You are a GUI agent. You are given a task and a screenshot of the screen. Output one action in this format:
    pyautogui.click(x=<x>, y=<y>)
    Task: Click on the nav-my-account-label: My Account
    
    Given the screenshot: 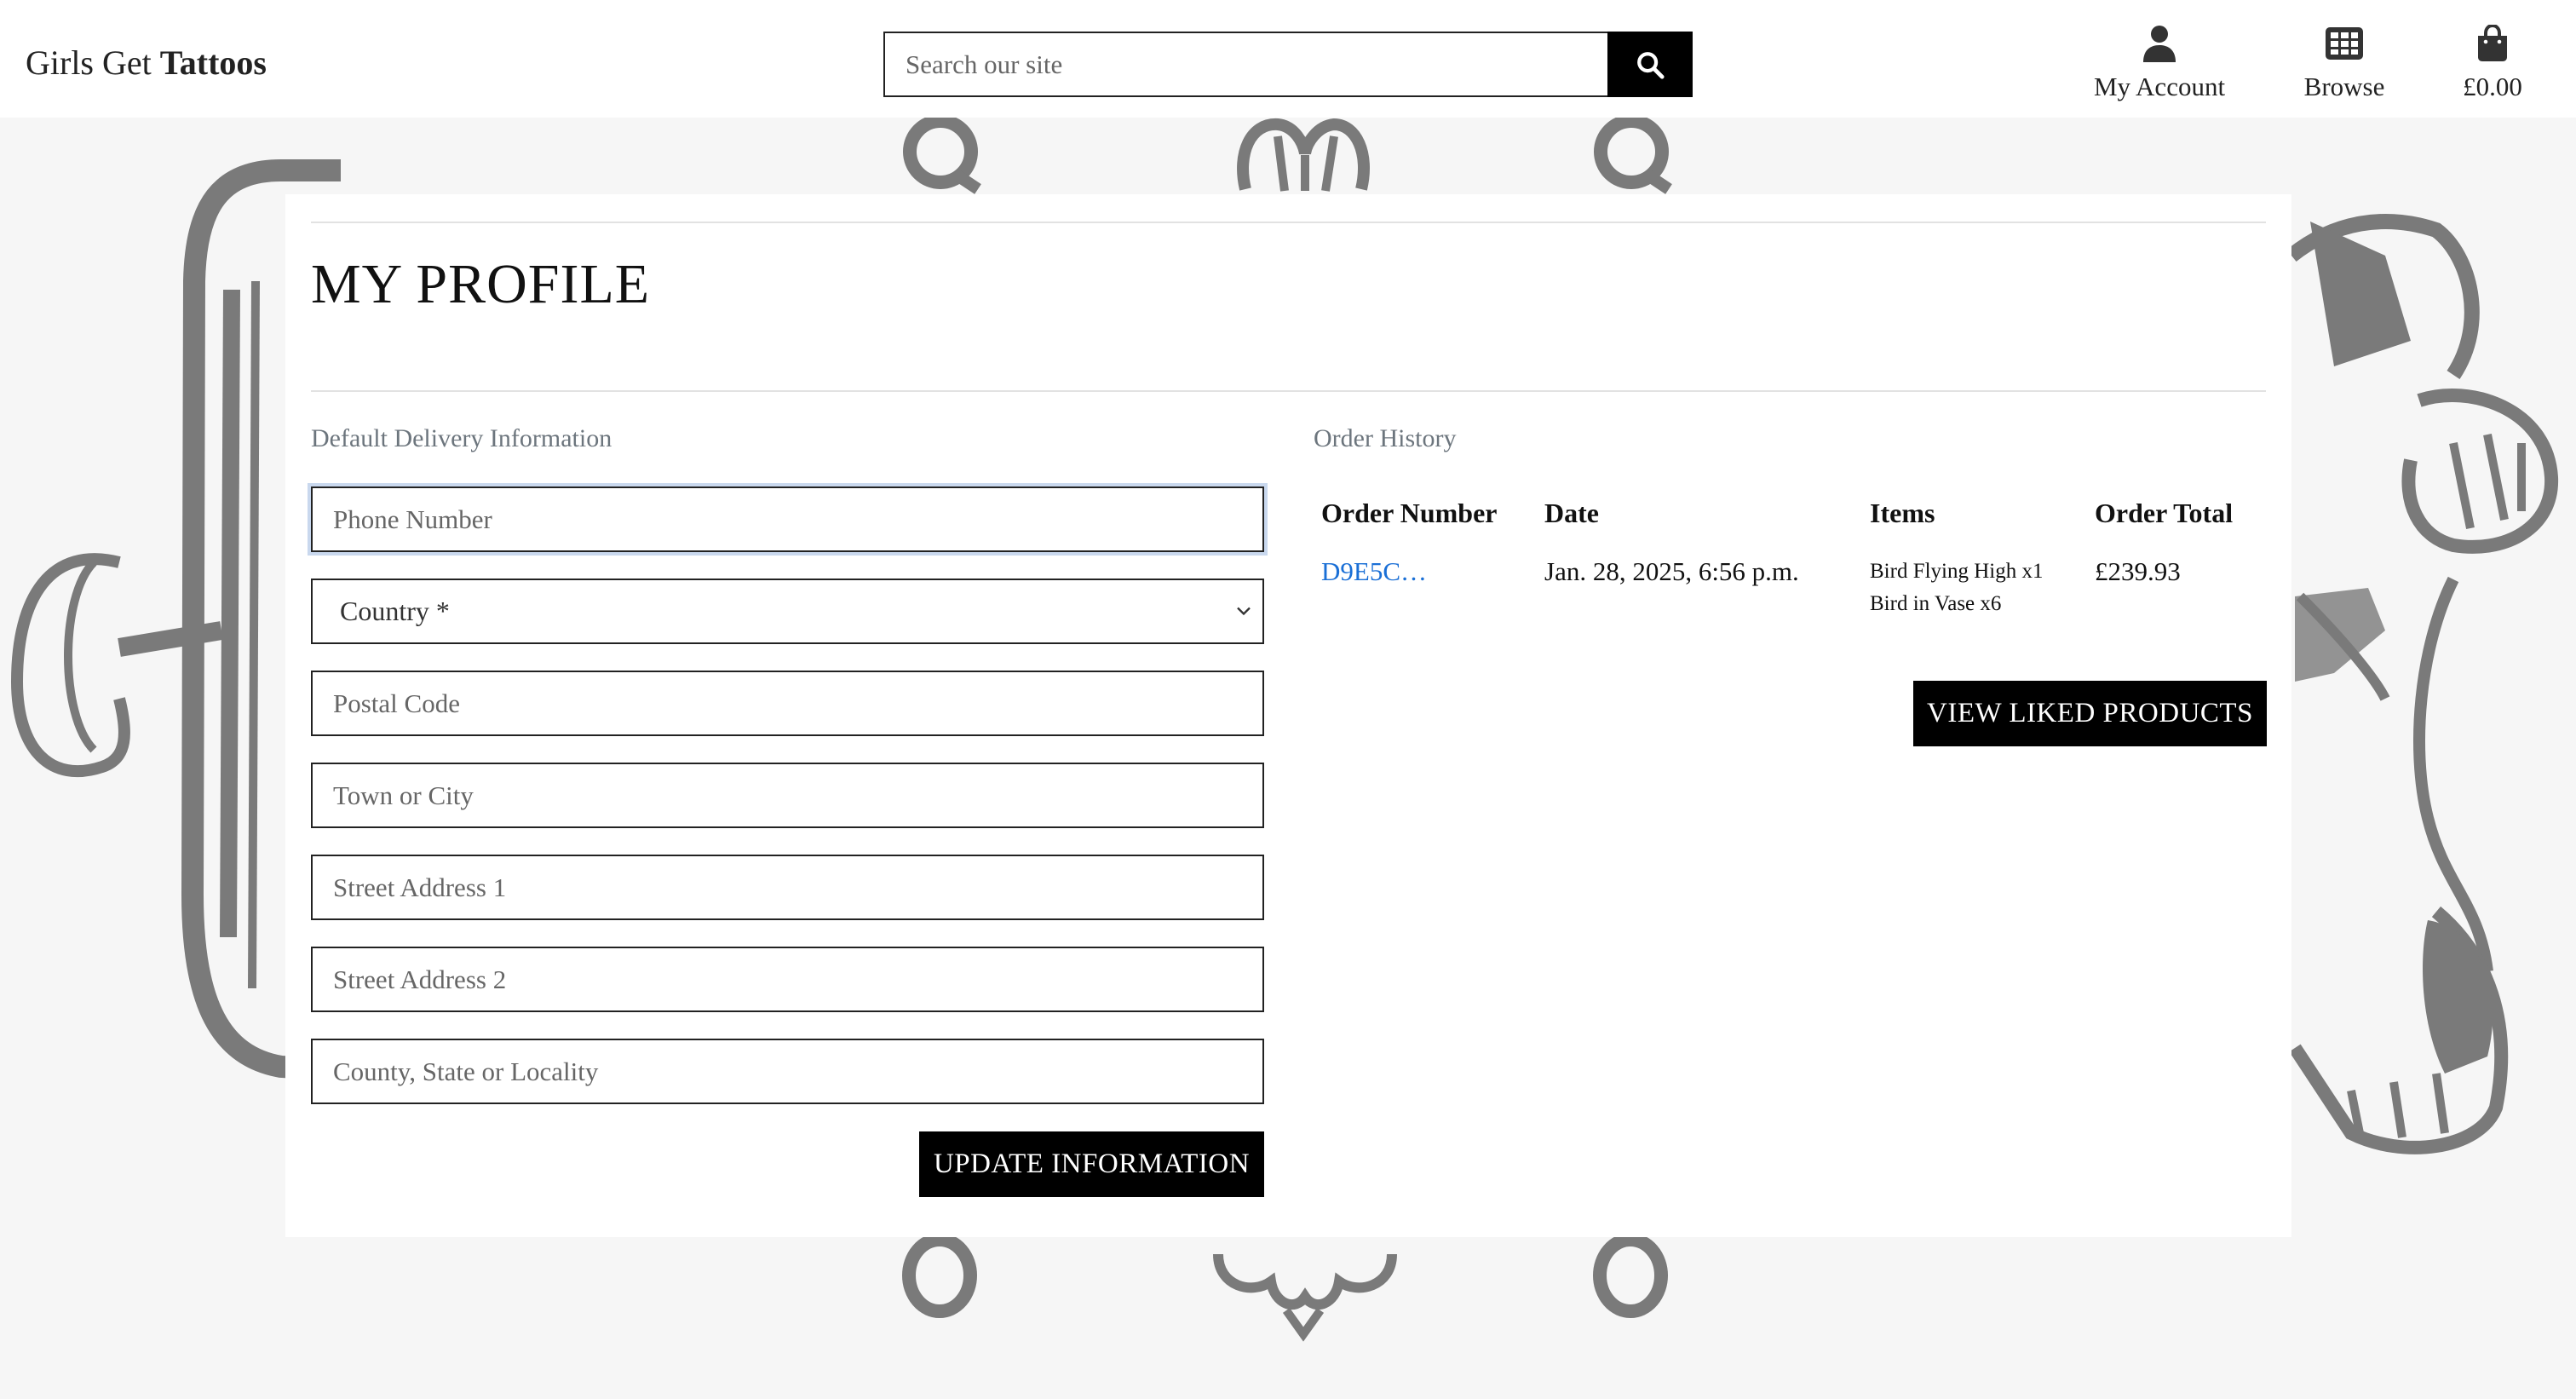 What is the action you would take?
    pyautogui.click(x=2159, y=87)
    